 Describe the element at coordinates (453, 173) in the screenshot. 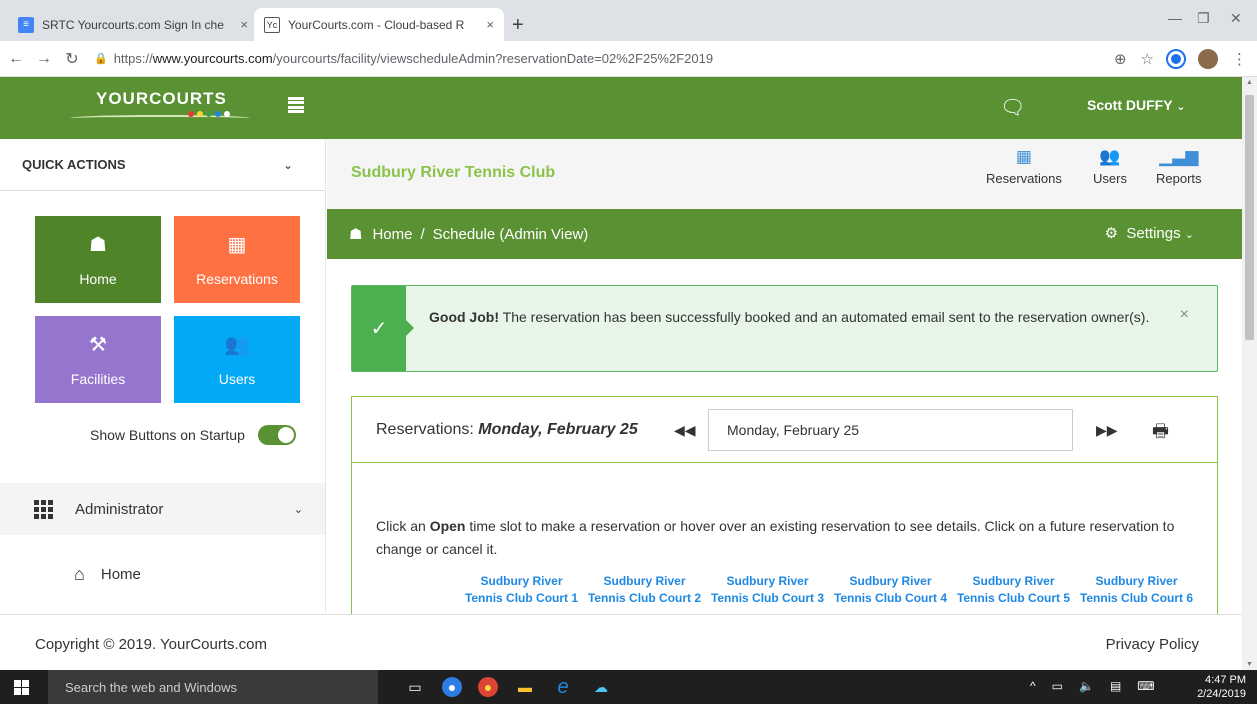

I see `club-name: Sudbury River Tennis Club` at that location.